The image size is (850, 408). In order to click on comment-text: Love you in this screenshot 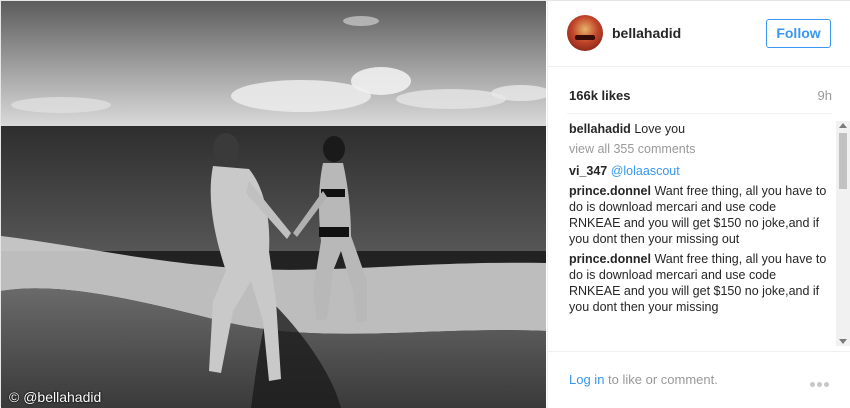, I will do `click(660, 129)`.